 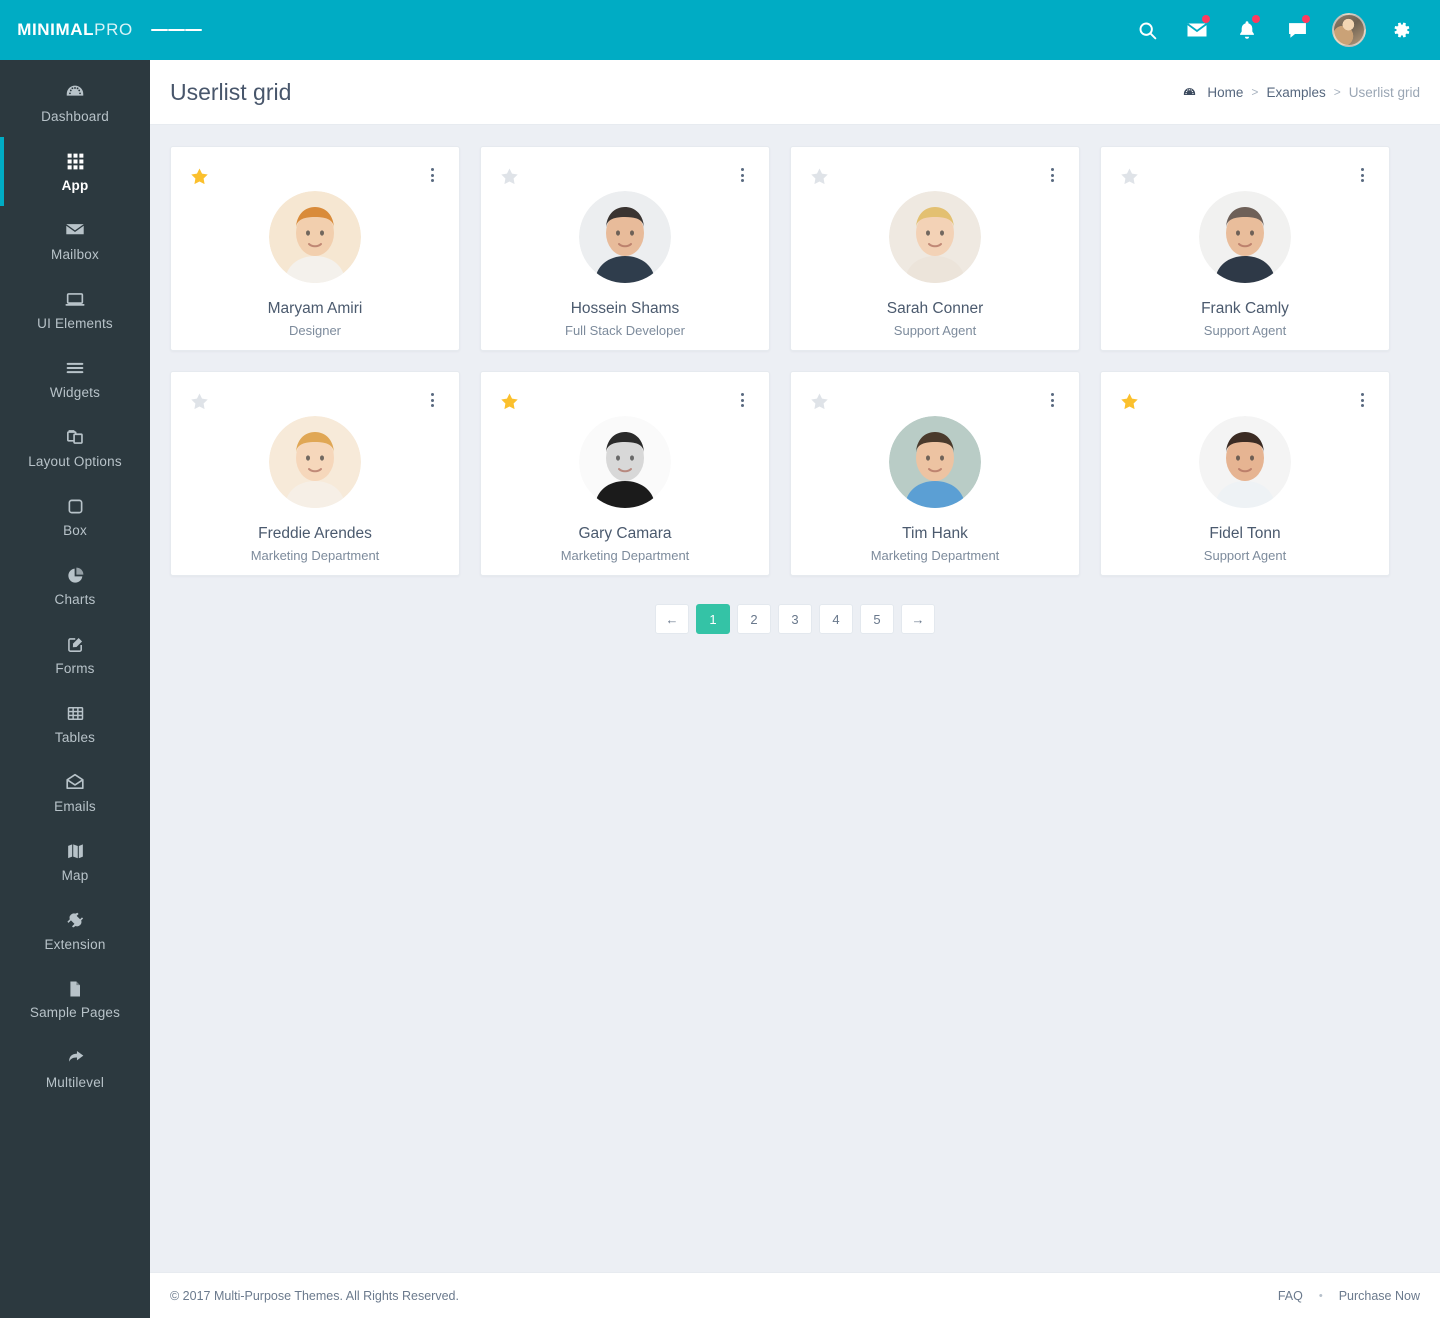 I want to click on bell-icon, so click(x=1247, y=30).